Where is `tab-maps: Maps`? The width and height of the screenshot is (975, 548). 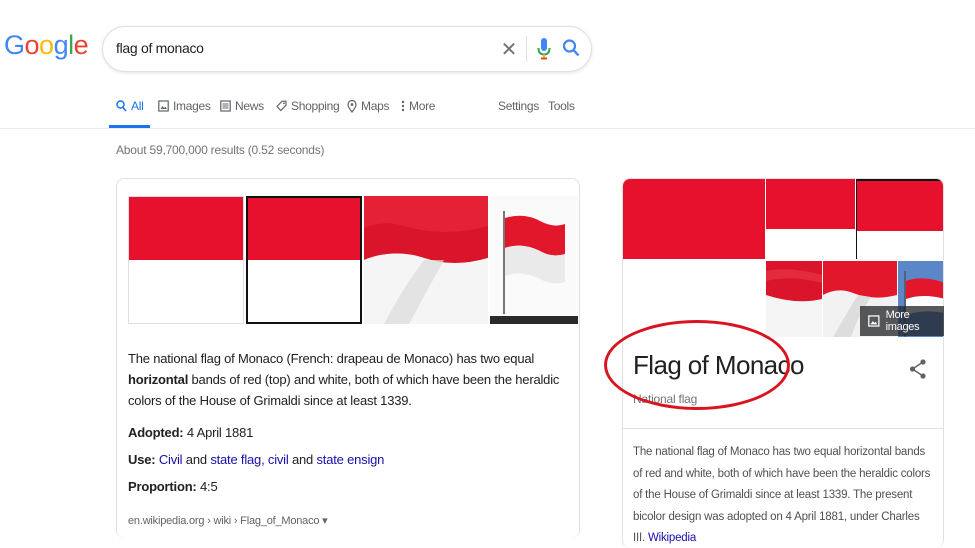 tab-maps: Maps is located at coordinates (368, 106).